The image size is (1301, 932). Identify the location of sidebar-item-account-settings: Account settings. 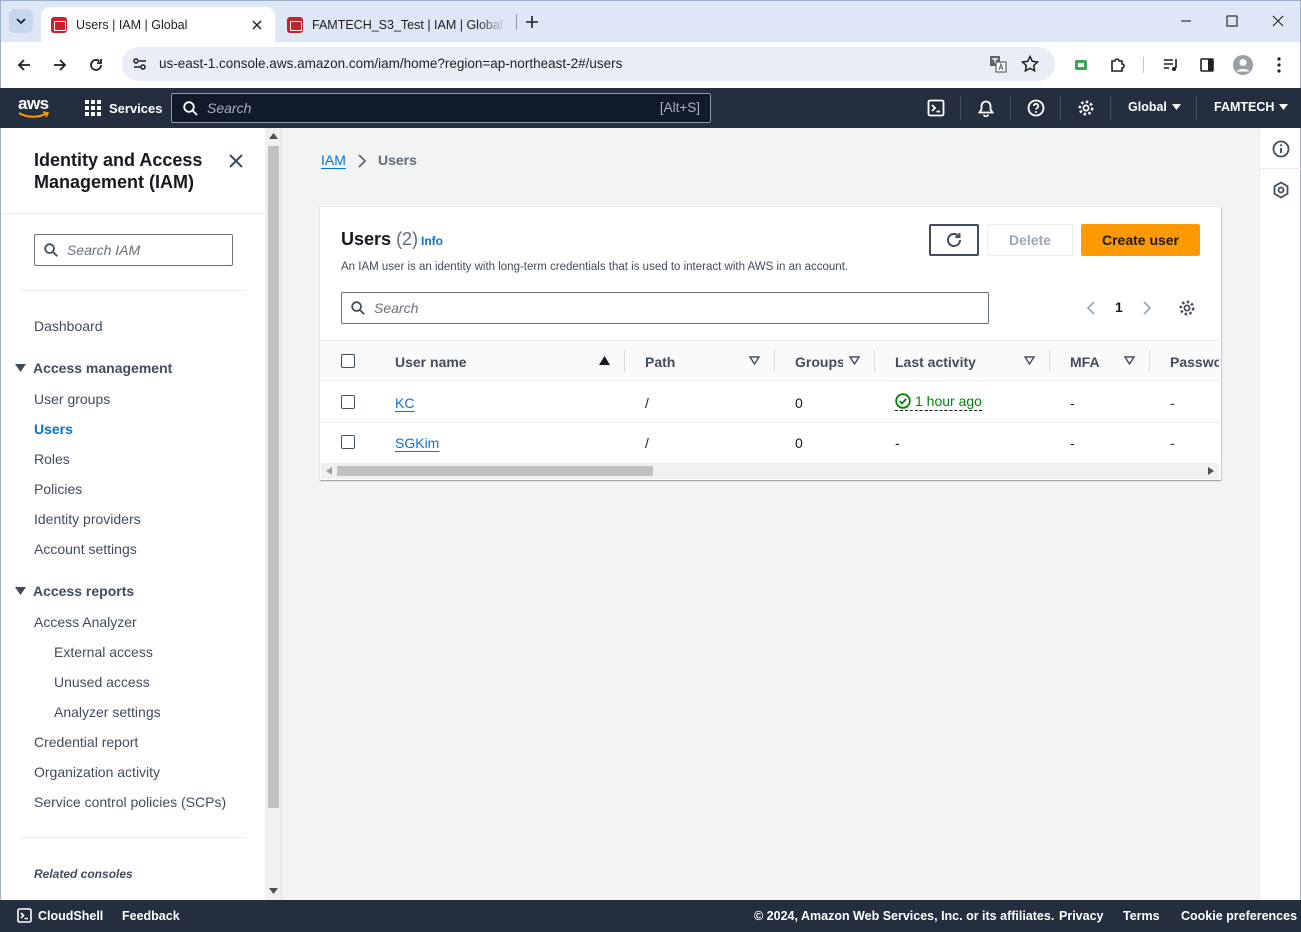
(85, 549).